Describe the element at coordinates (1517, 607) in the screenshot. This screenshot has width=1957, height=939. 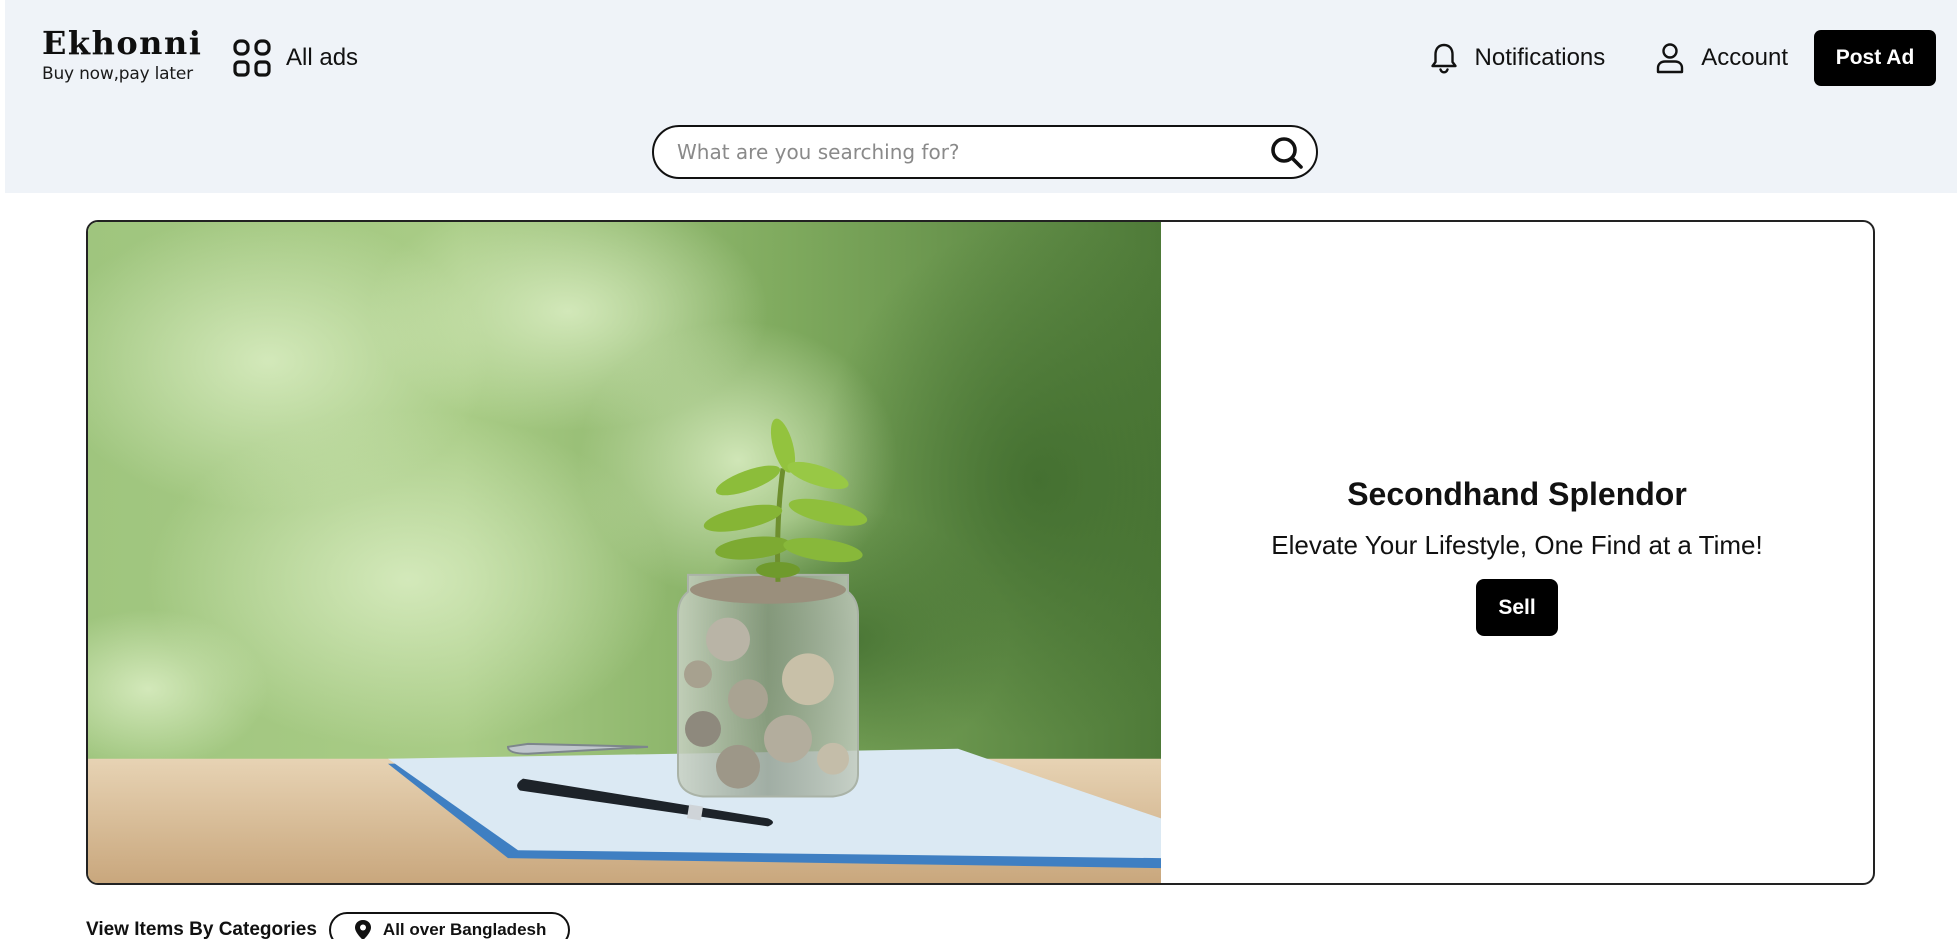
I see `sell-button: Sell` at that location.